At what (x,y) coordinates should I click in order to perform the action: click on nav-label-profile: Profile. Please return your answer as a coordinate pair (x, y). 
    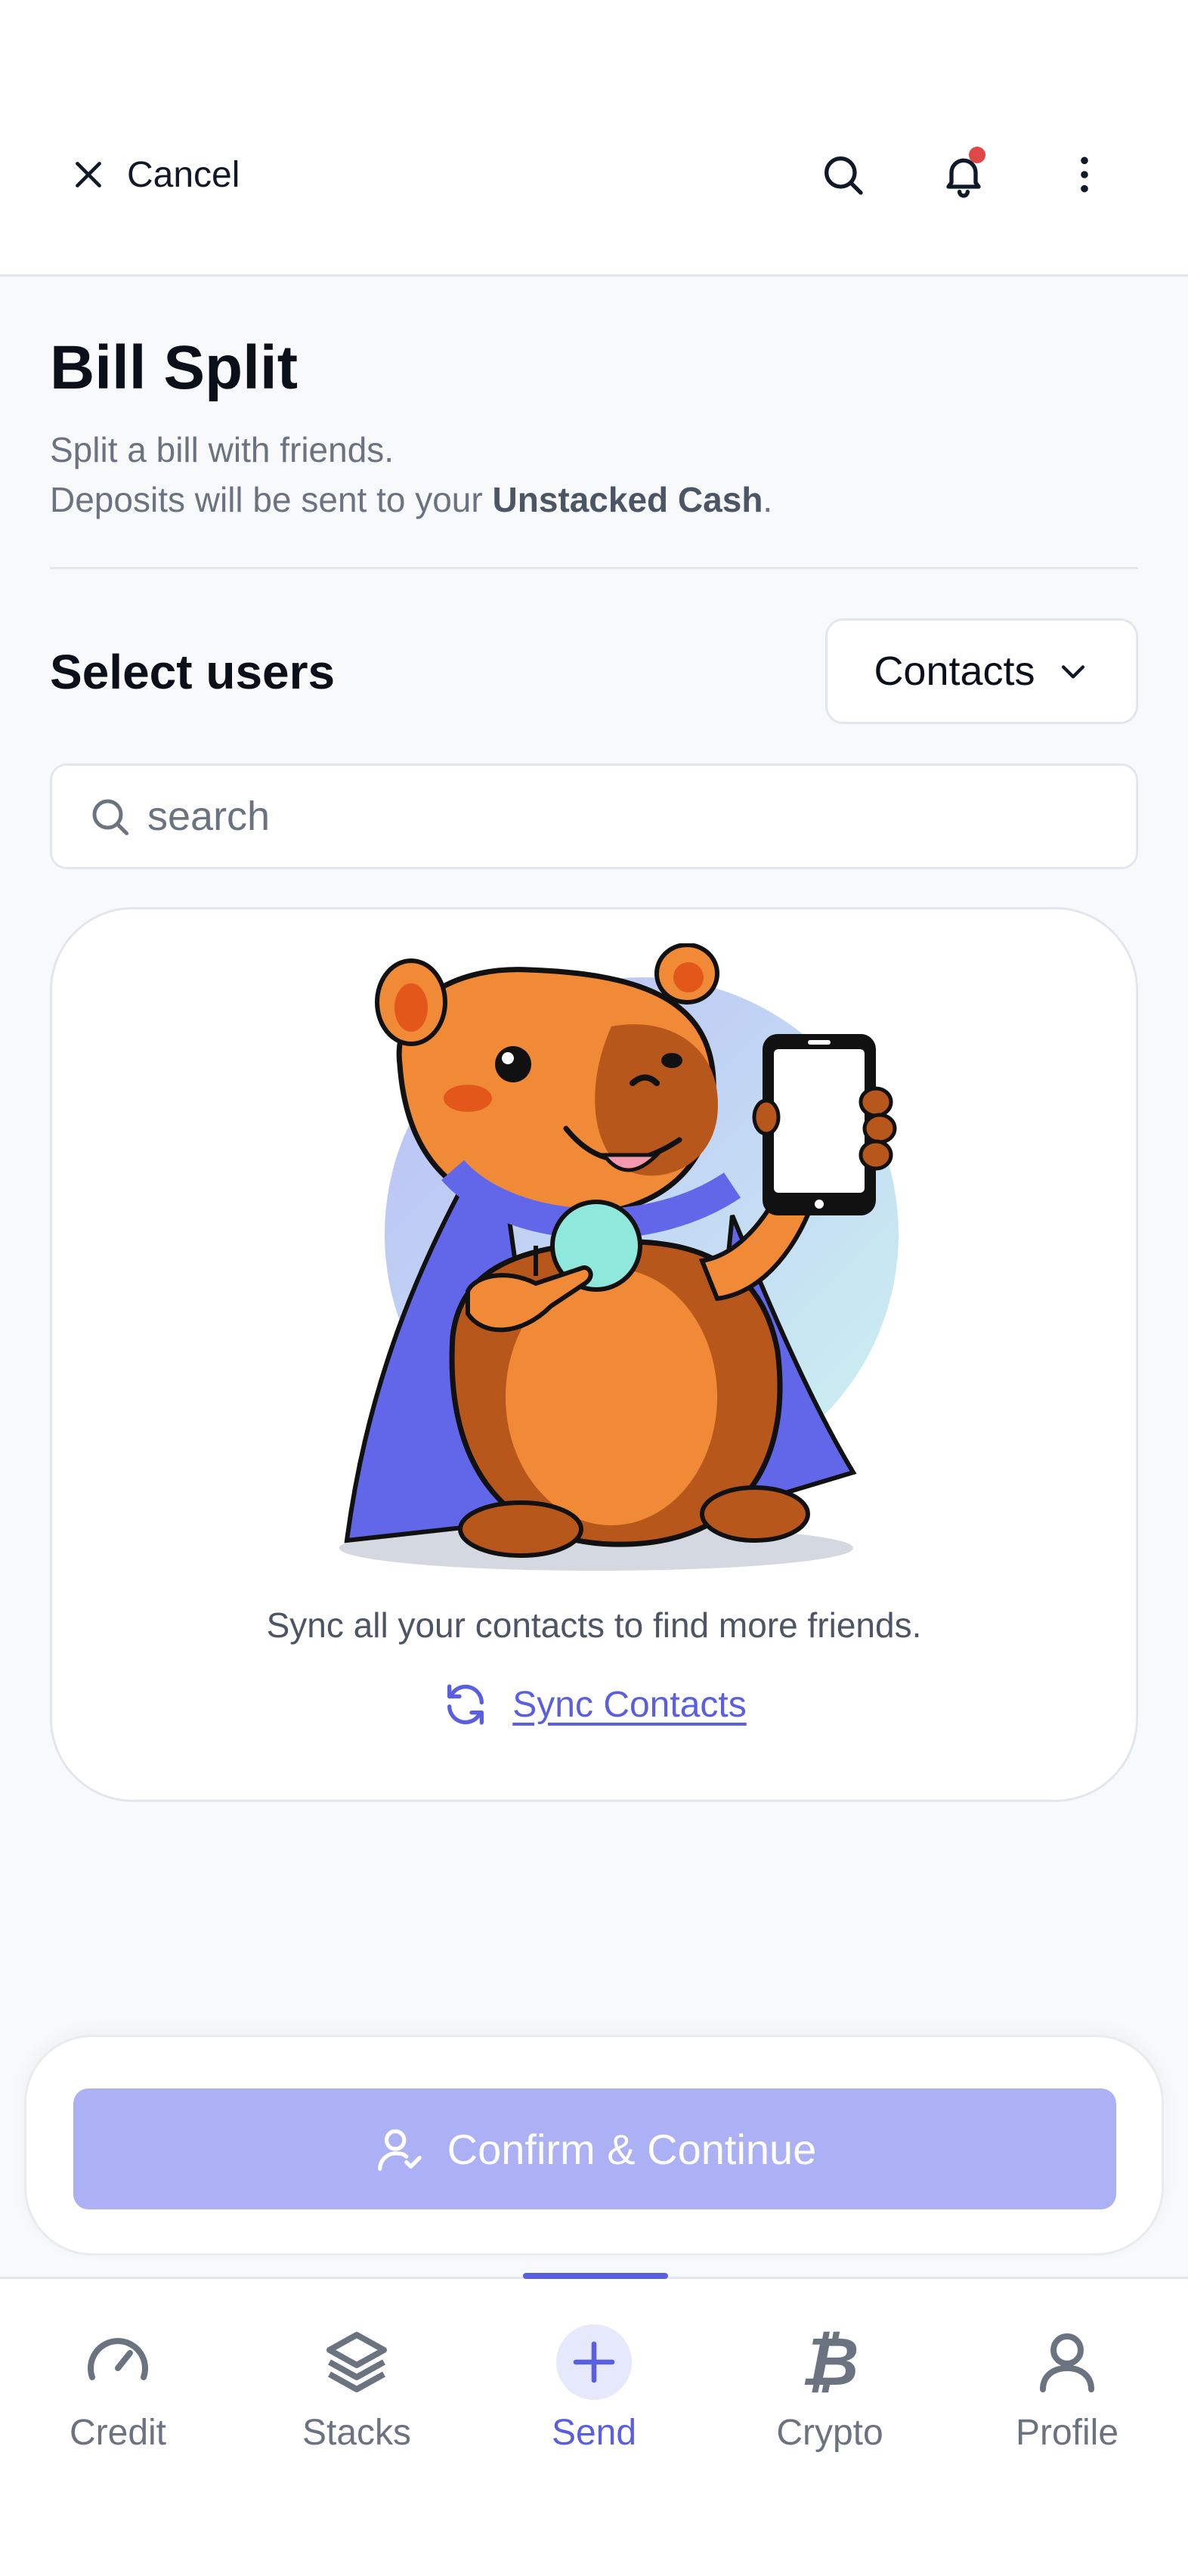
    Looking at the image, I should click on (1067, 2433).